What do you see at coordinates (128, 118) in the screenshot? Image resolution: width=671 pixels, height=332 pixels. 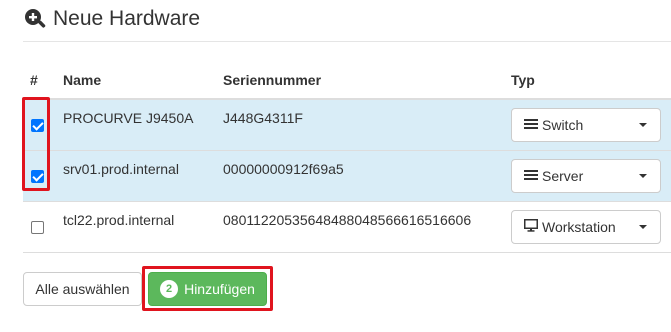 I see `hardware-name: PROCURVE J9450A` at bounding box center [128, 118].